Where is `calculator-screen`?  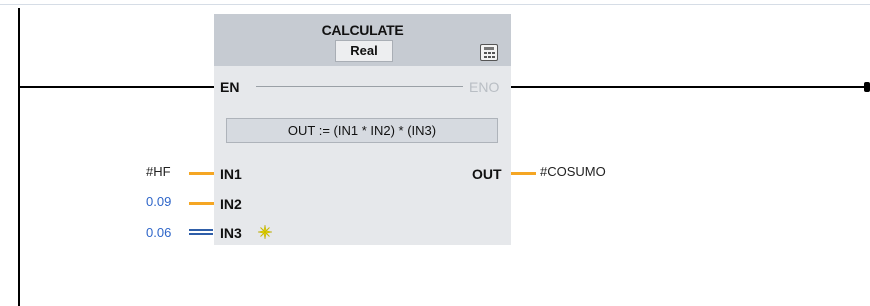 calculator-screen is located at coordinates (489, 48).